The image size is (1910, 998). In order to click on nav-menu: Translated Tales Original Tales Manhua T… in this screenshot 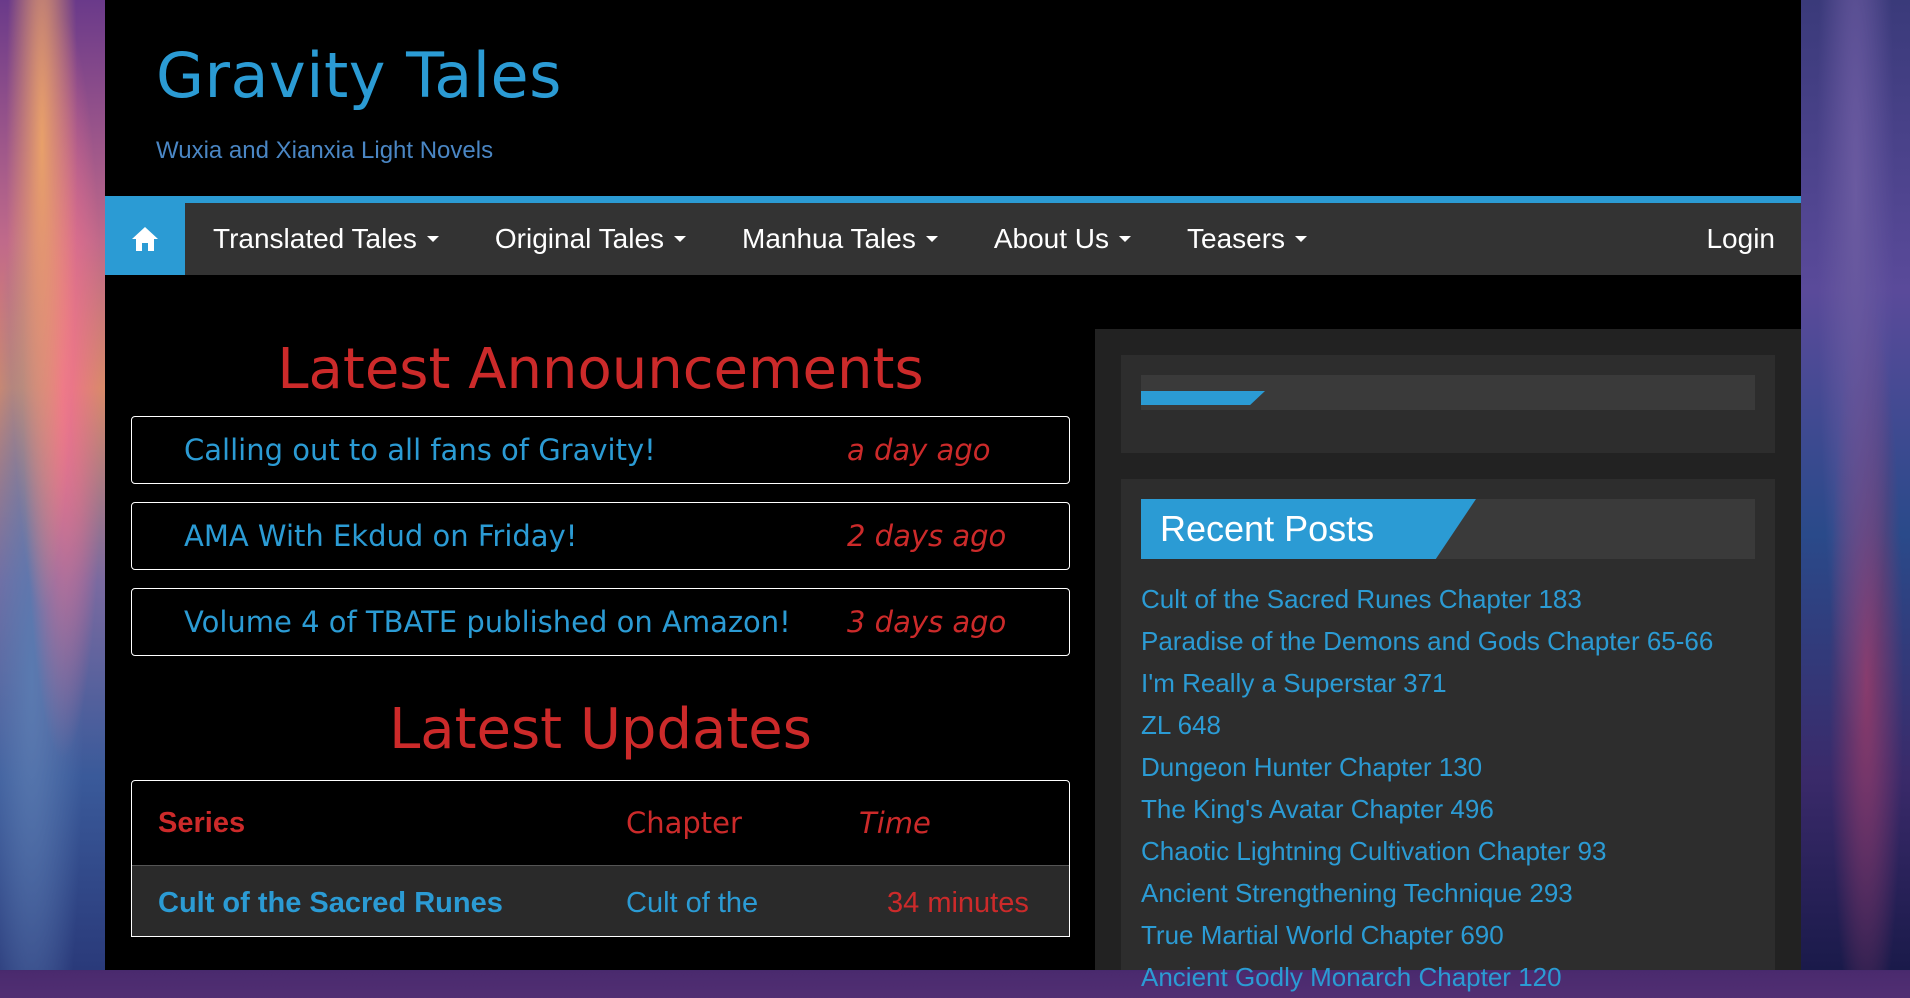, I will do `click(760, 239)`.